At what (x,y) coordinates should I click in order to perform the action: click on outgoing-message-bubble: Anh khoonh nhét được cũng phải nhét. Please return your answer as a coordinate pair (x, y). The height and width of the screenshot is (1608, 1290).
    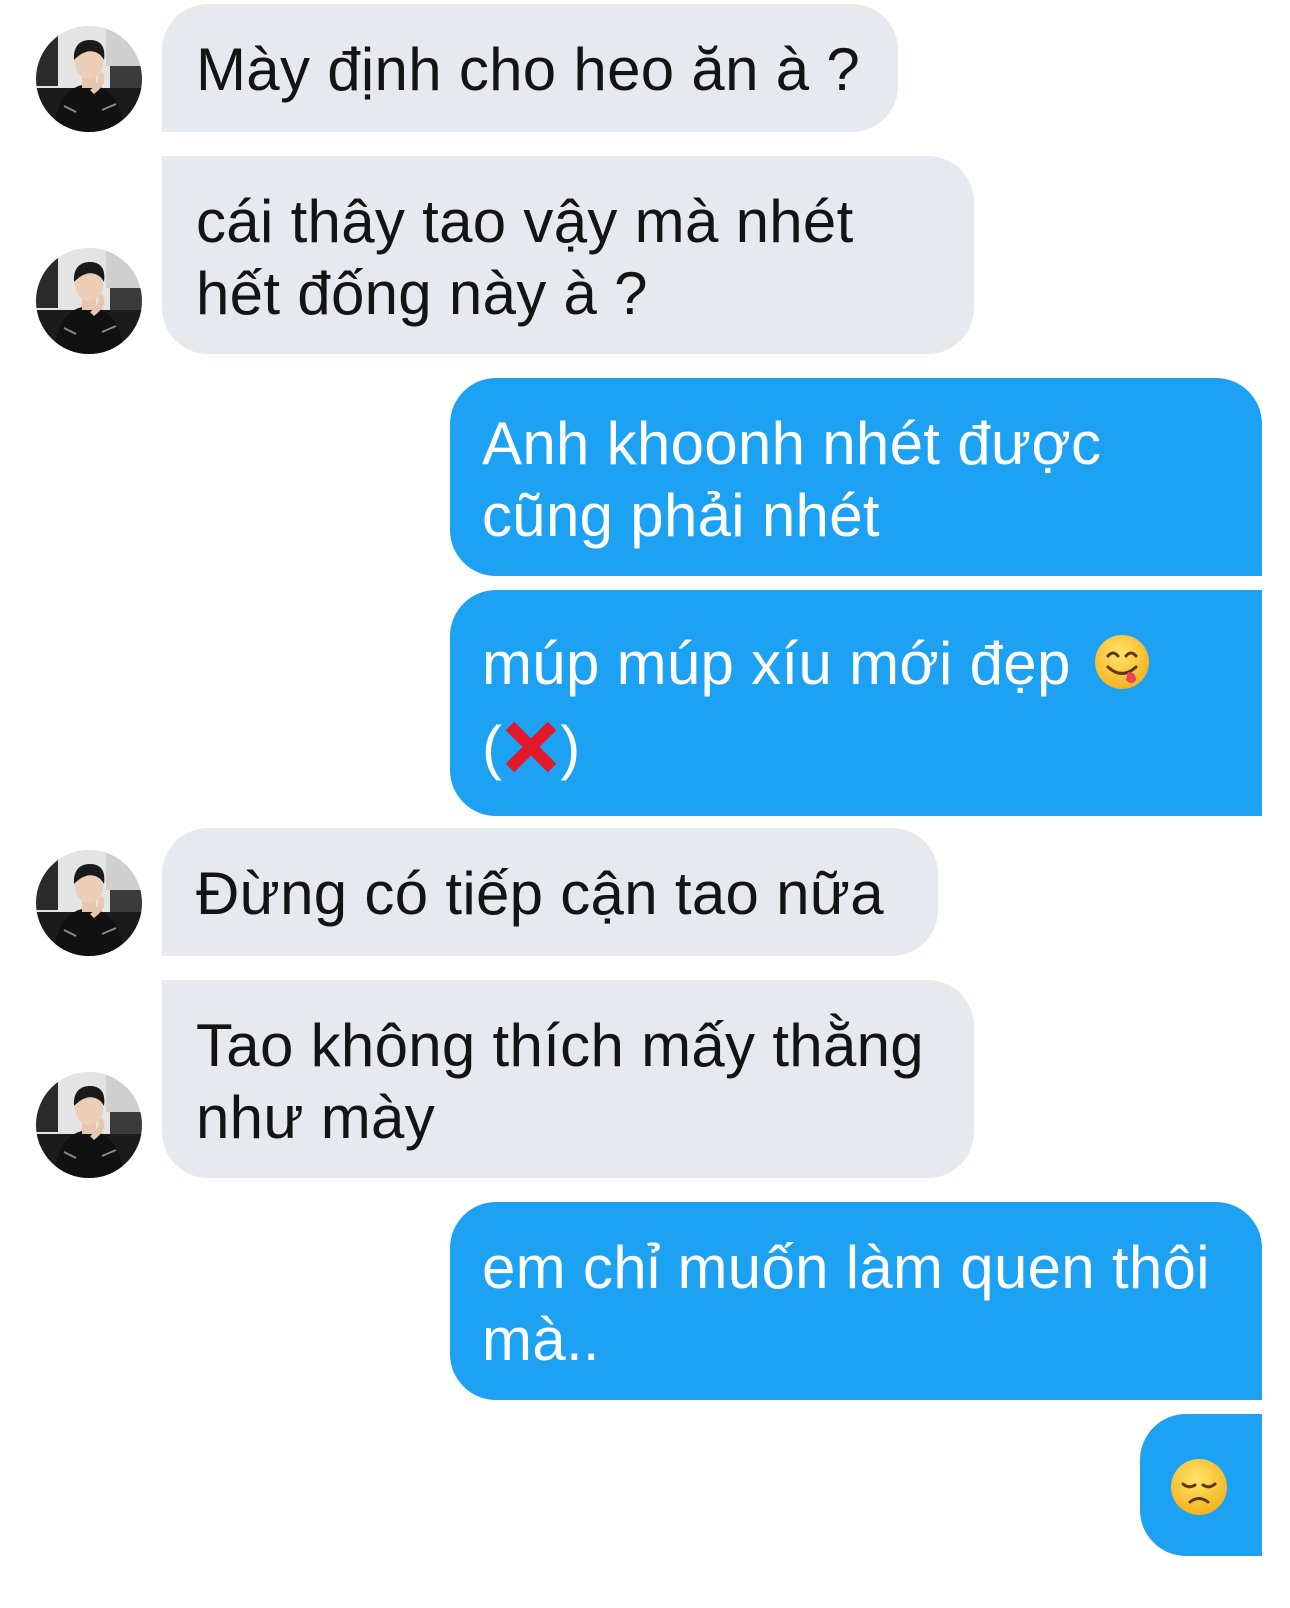
    Looking at the image, I should click on (856, 477).